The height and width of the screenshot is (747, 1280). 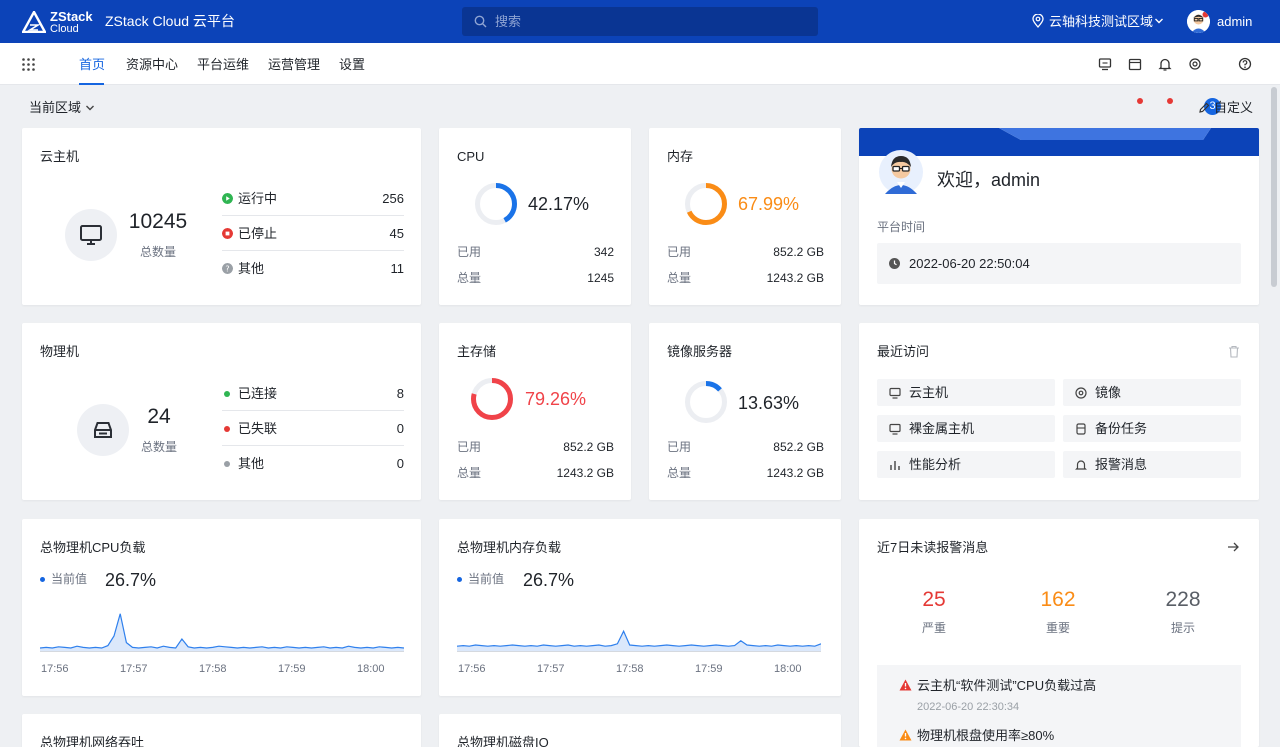 I want to click on memory-used-row: 已用 852.2 GB, so click(x=745, y=252).